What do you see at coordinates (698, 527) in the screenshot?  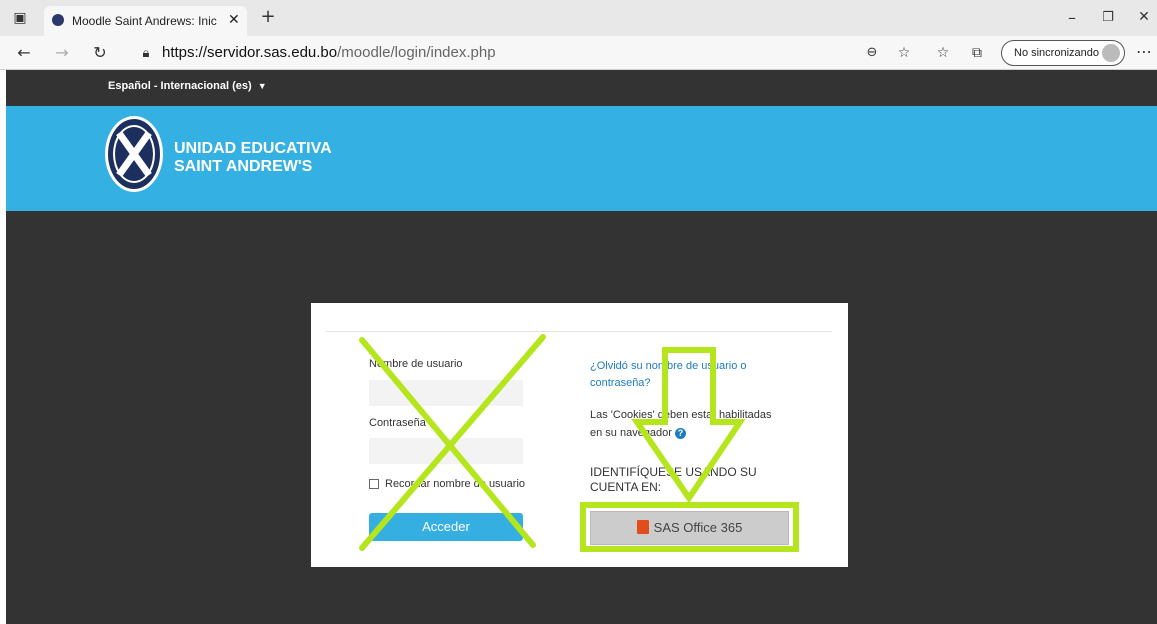 I see `office365-label: SAS Office 365` at bounding box center [698, 527].